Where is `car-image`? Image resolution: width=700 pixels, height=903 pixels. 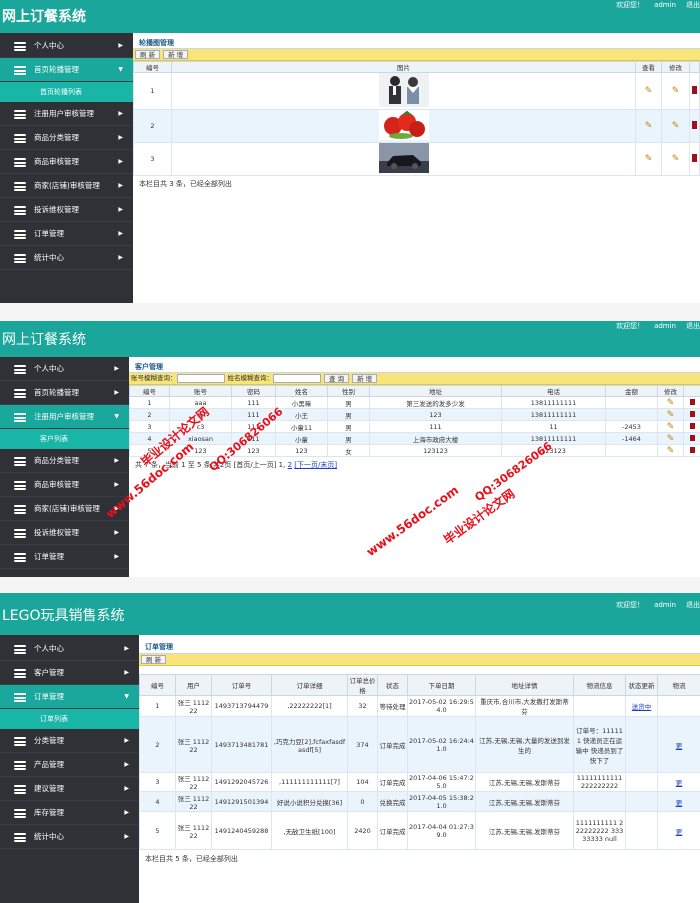 car-image is located at coordinates (403, 159).